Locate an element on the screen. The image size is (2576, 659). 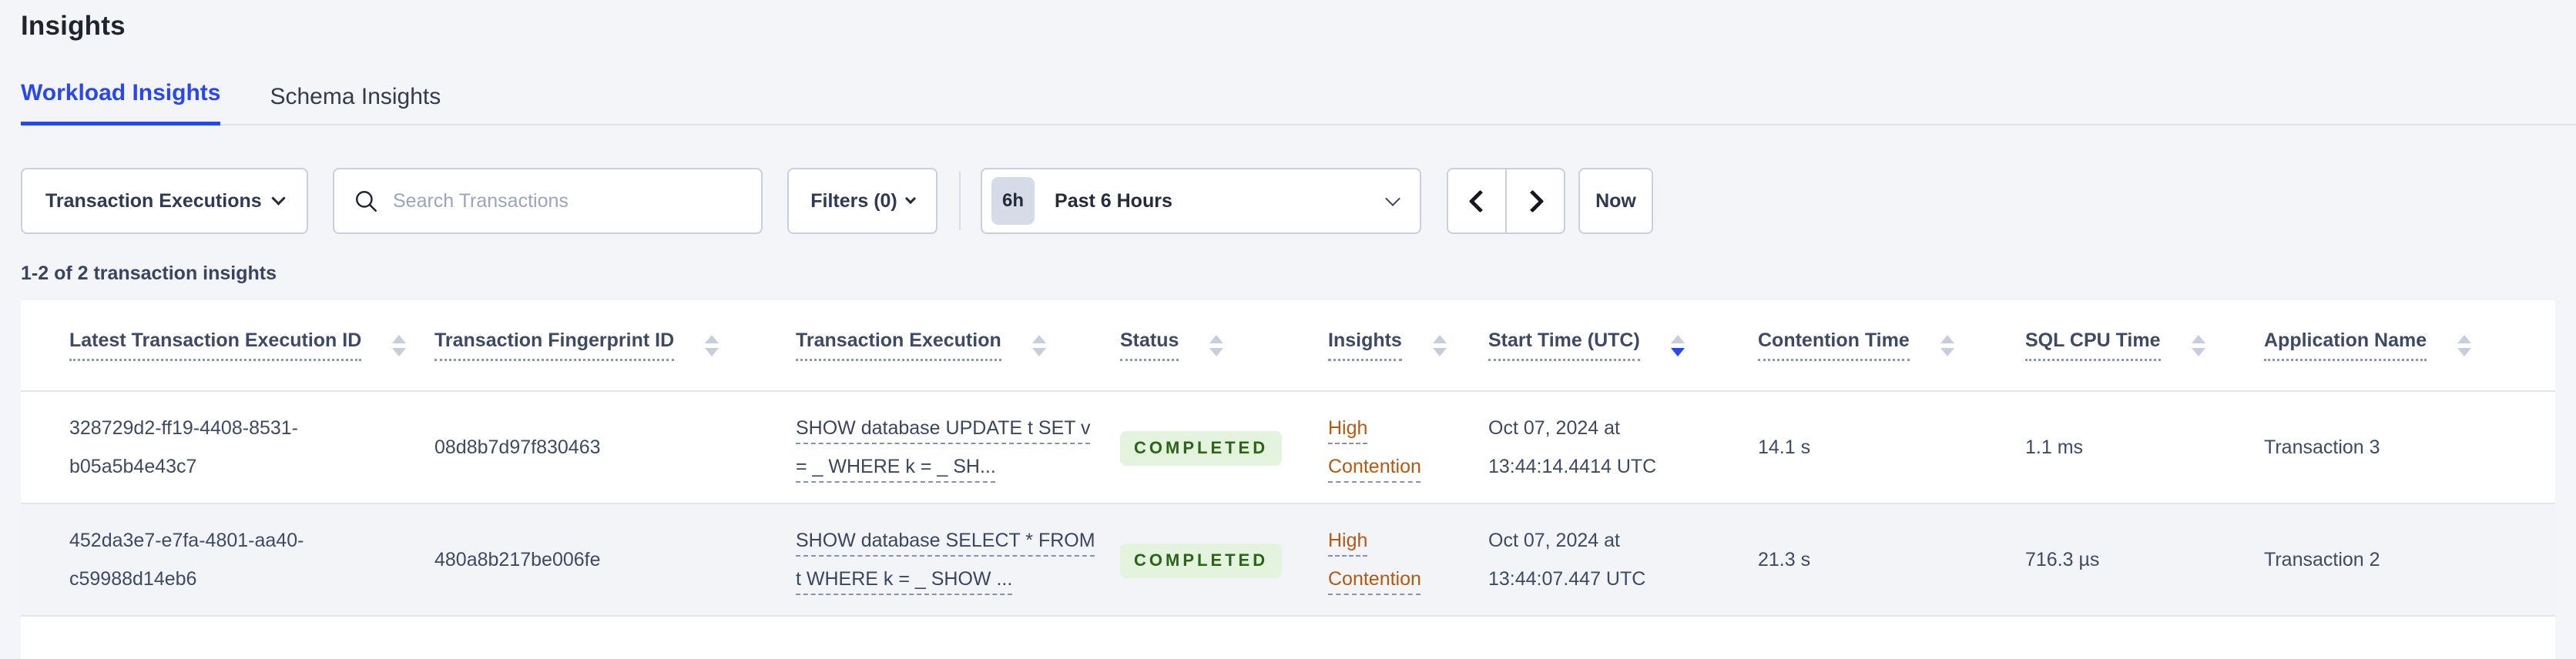
tab-schema-insights: Schema Insights is located at coordinates (355, 104).